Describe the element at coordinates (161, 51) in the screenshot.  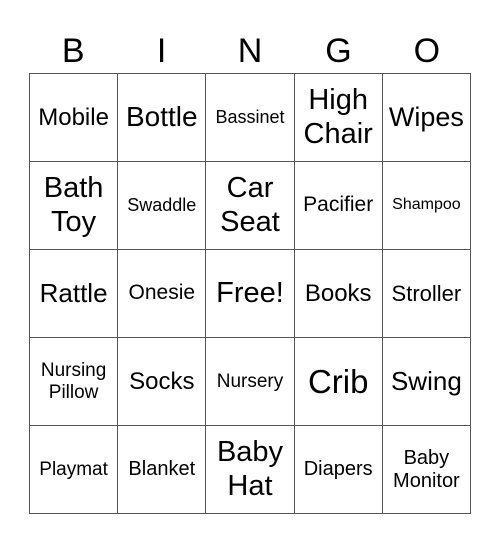
I see `header-letter-i: I` at that location.